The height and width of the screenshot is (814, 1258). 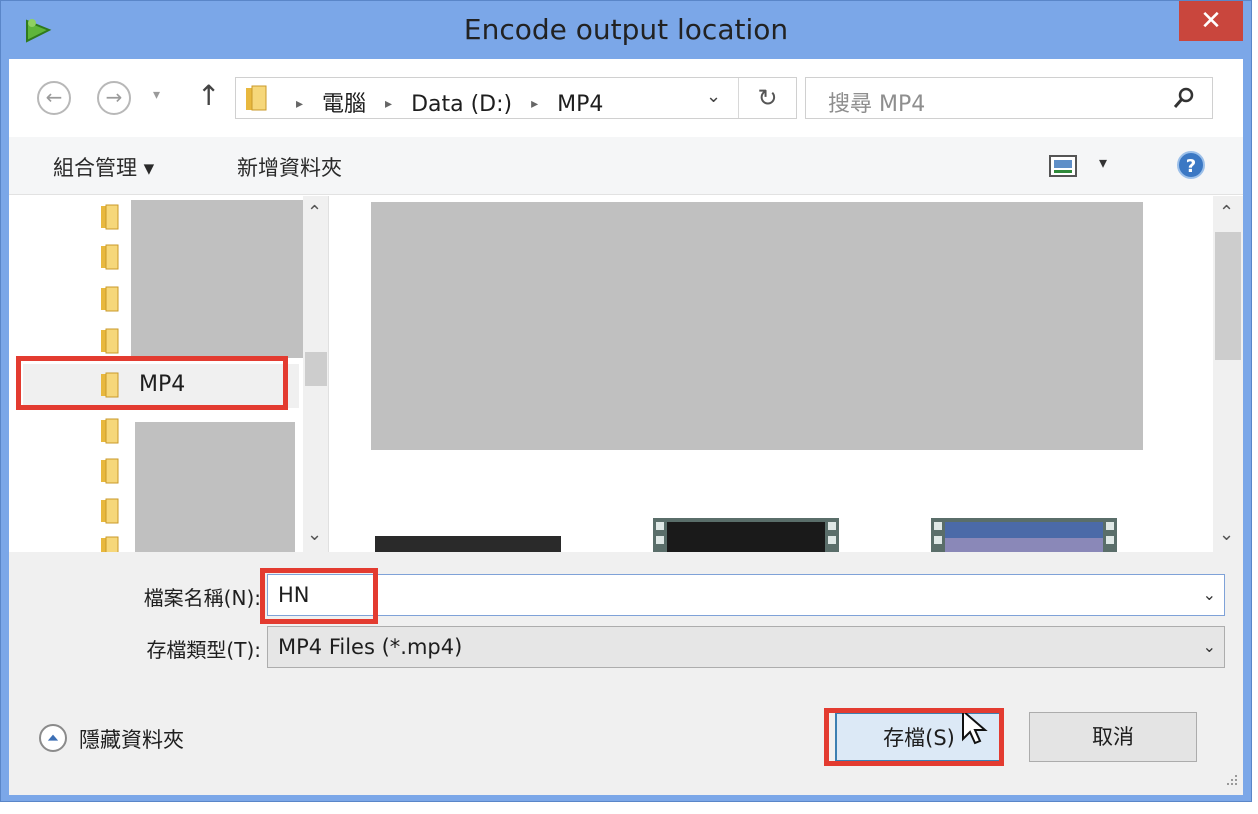 What do you see at coordinates (746, 595) in the screenshot?
I see `filename-field: HN ⌄` at bounding box center [746, 595].